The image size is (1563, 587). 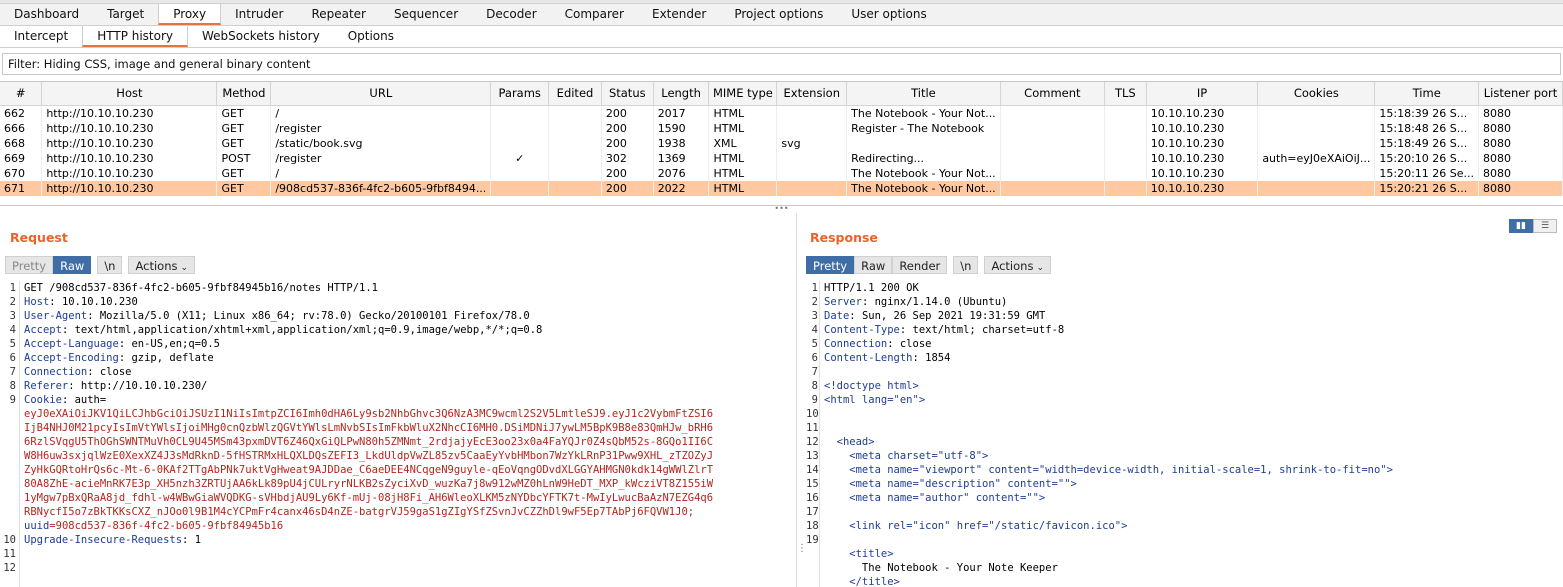 I want to click on code-line: Cookie: auth=, so click(x=65, y=400).